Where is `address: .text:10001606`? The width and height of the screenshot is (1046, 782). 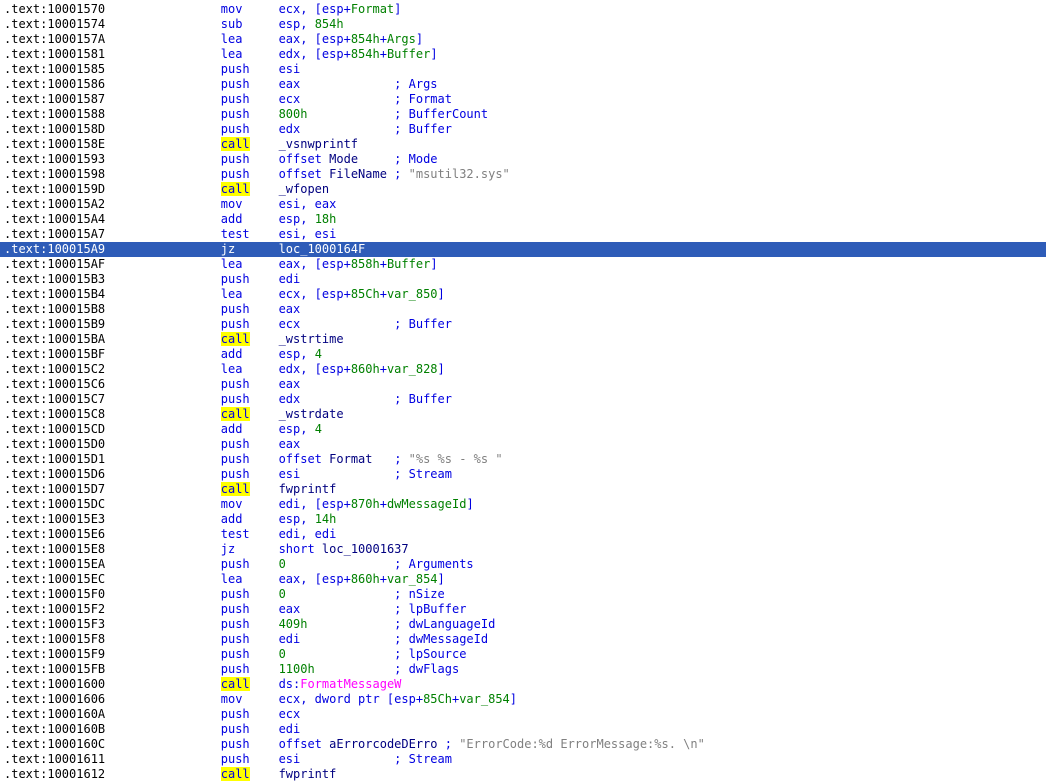 address: .text:10001606 is located at coordinates (54, 699).